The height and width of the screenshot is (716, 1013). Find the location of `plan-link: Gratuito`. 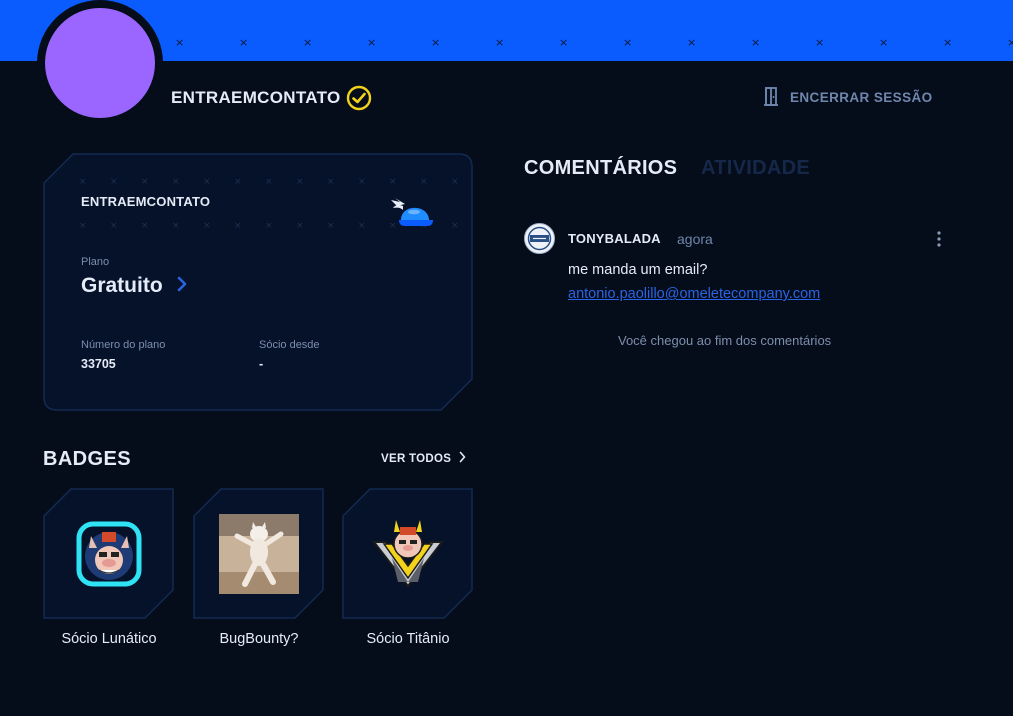

plan-link: Gratuito is located at coordinates (134, 286).